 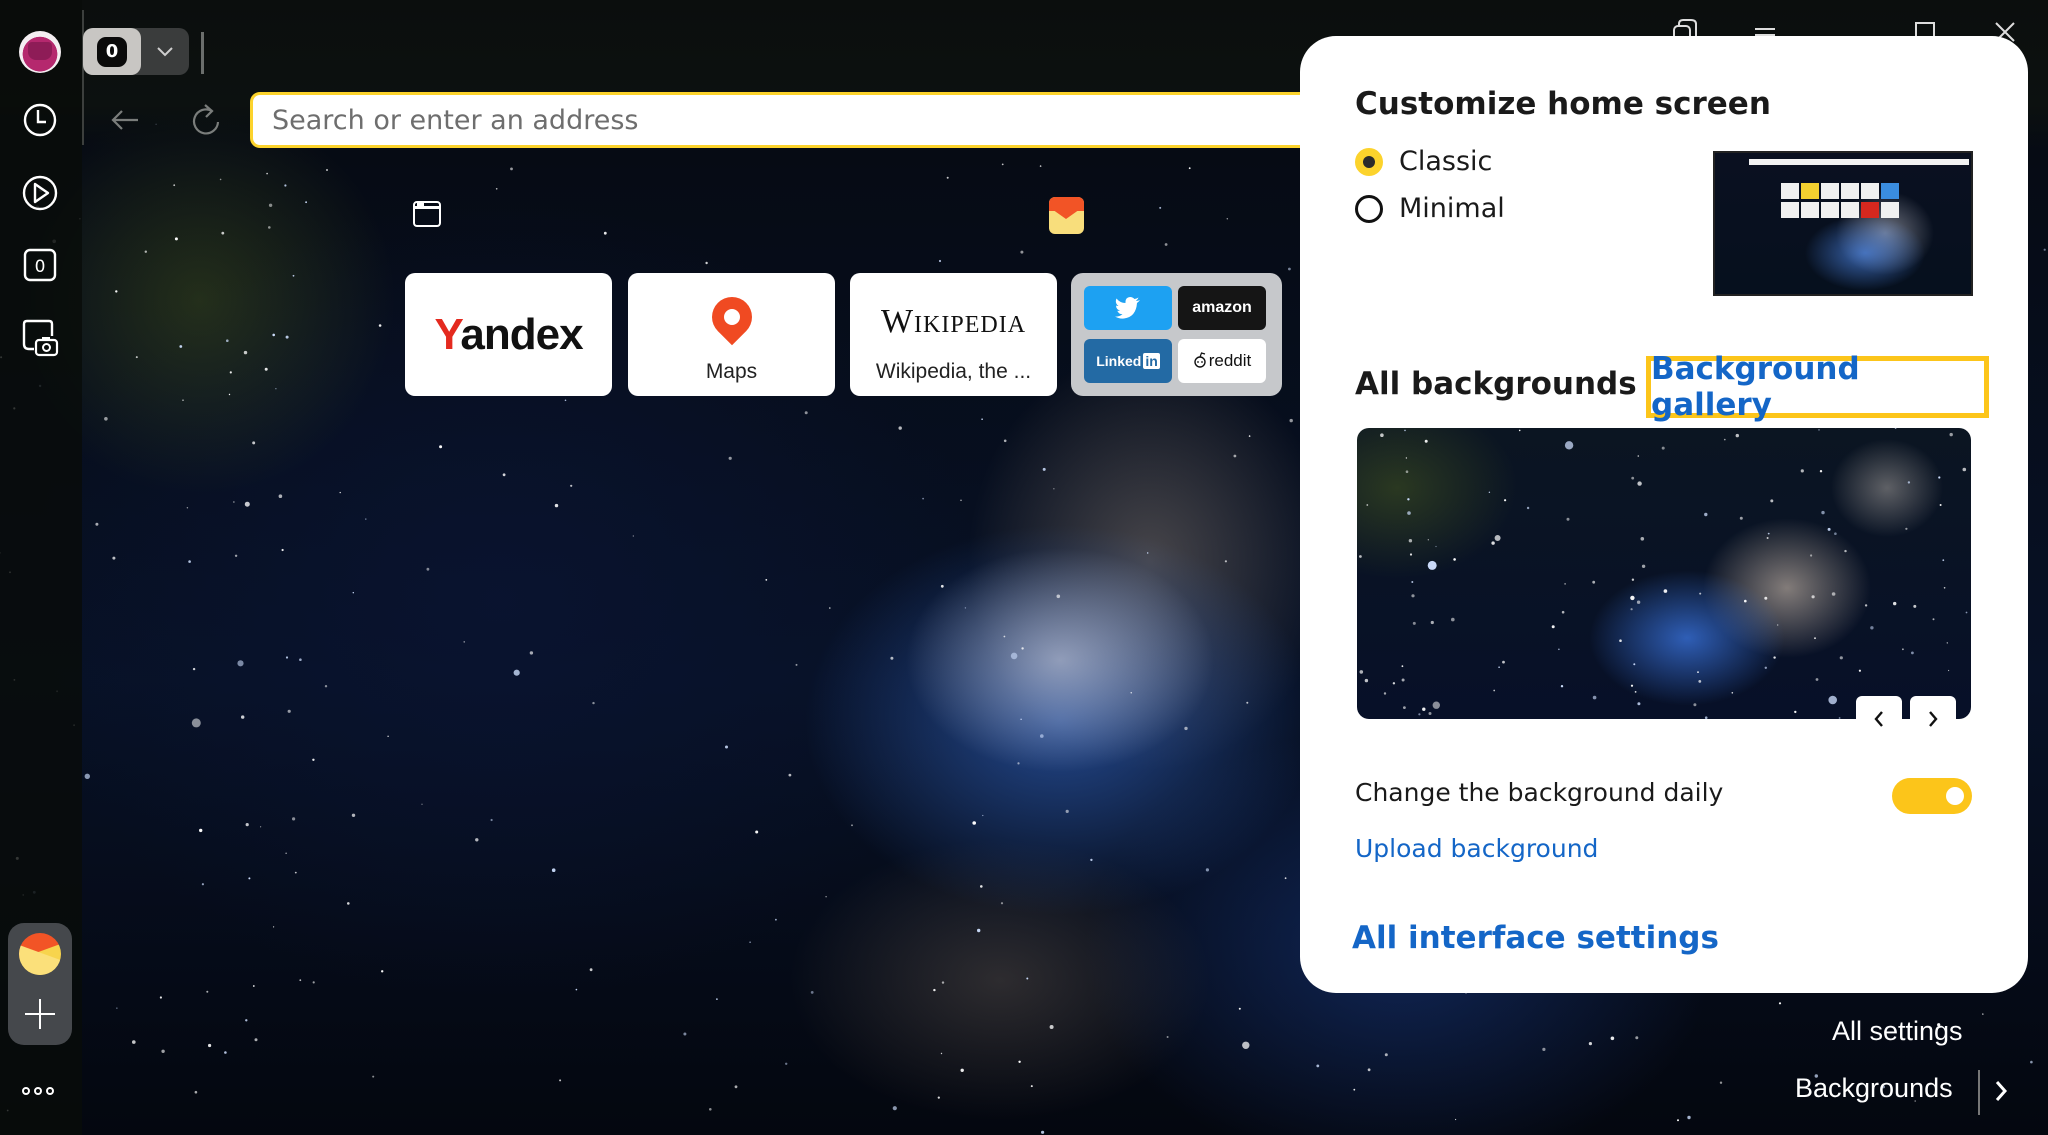 I want to click on svg-text: 0, so click(x=40, y=267).